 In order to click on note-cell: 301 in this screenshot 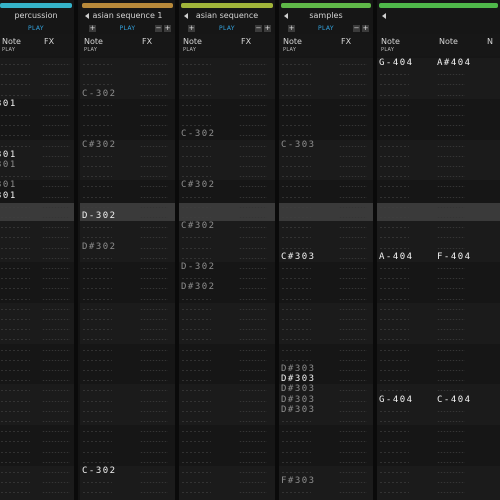, I will do `click(8, 185)`.